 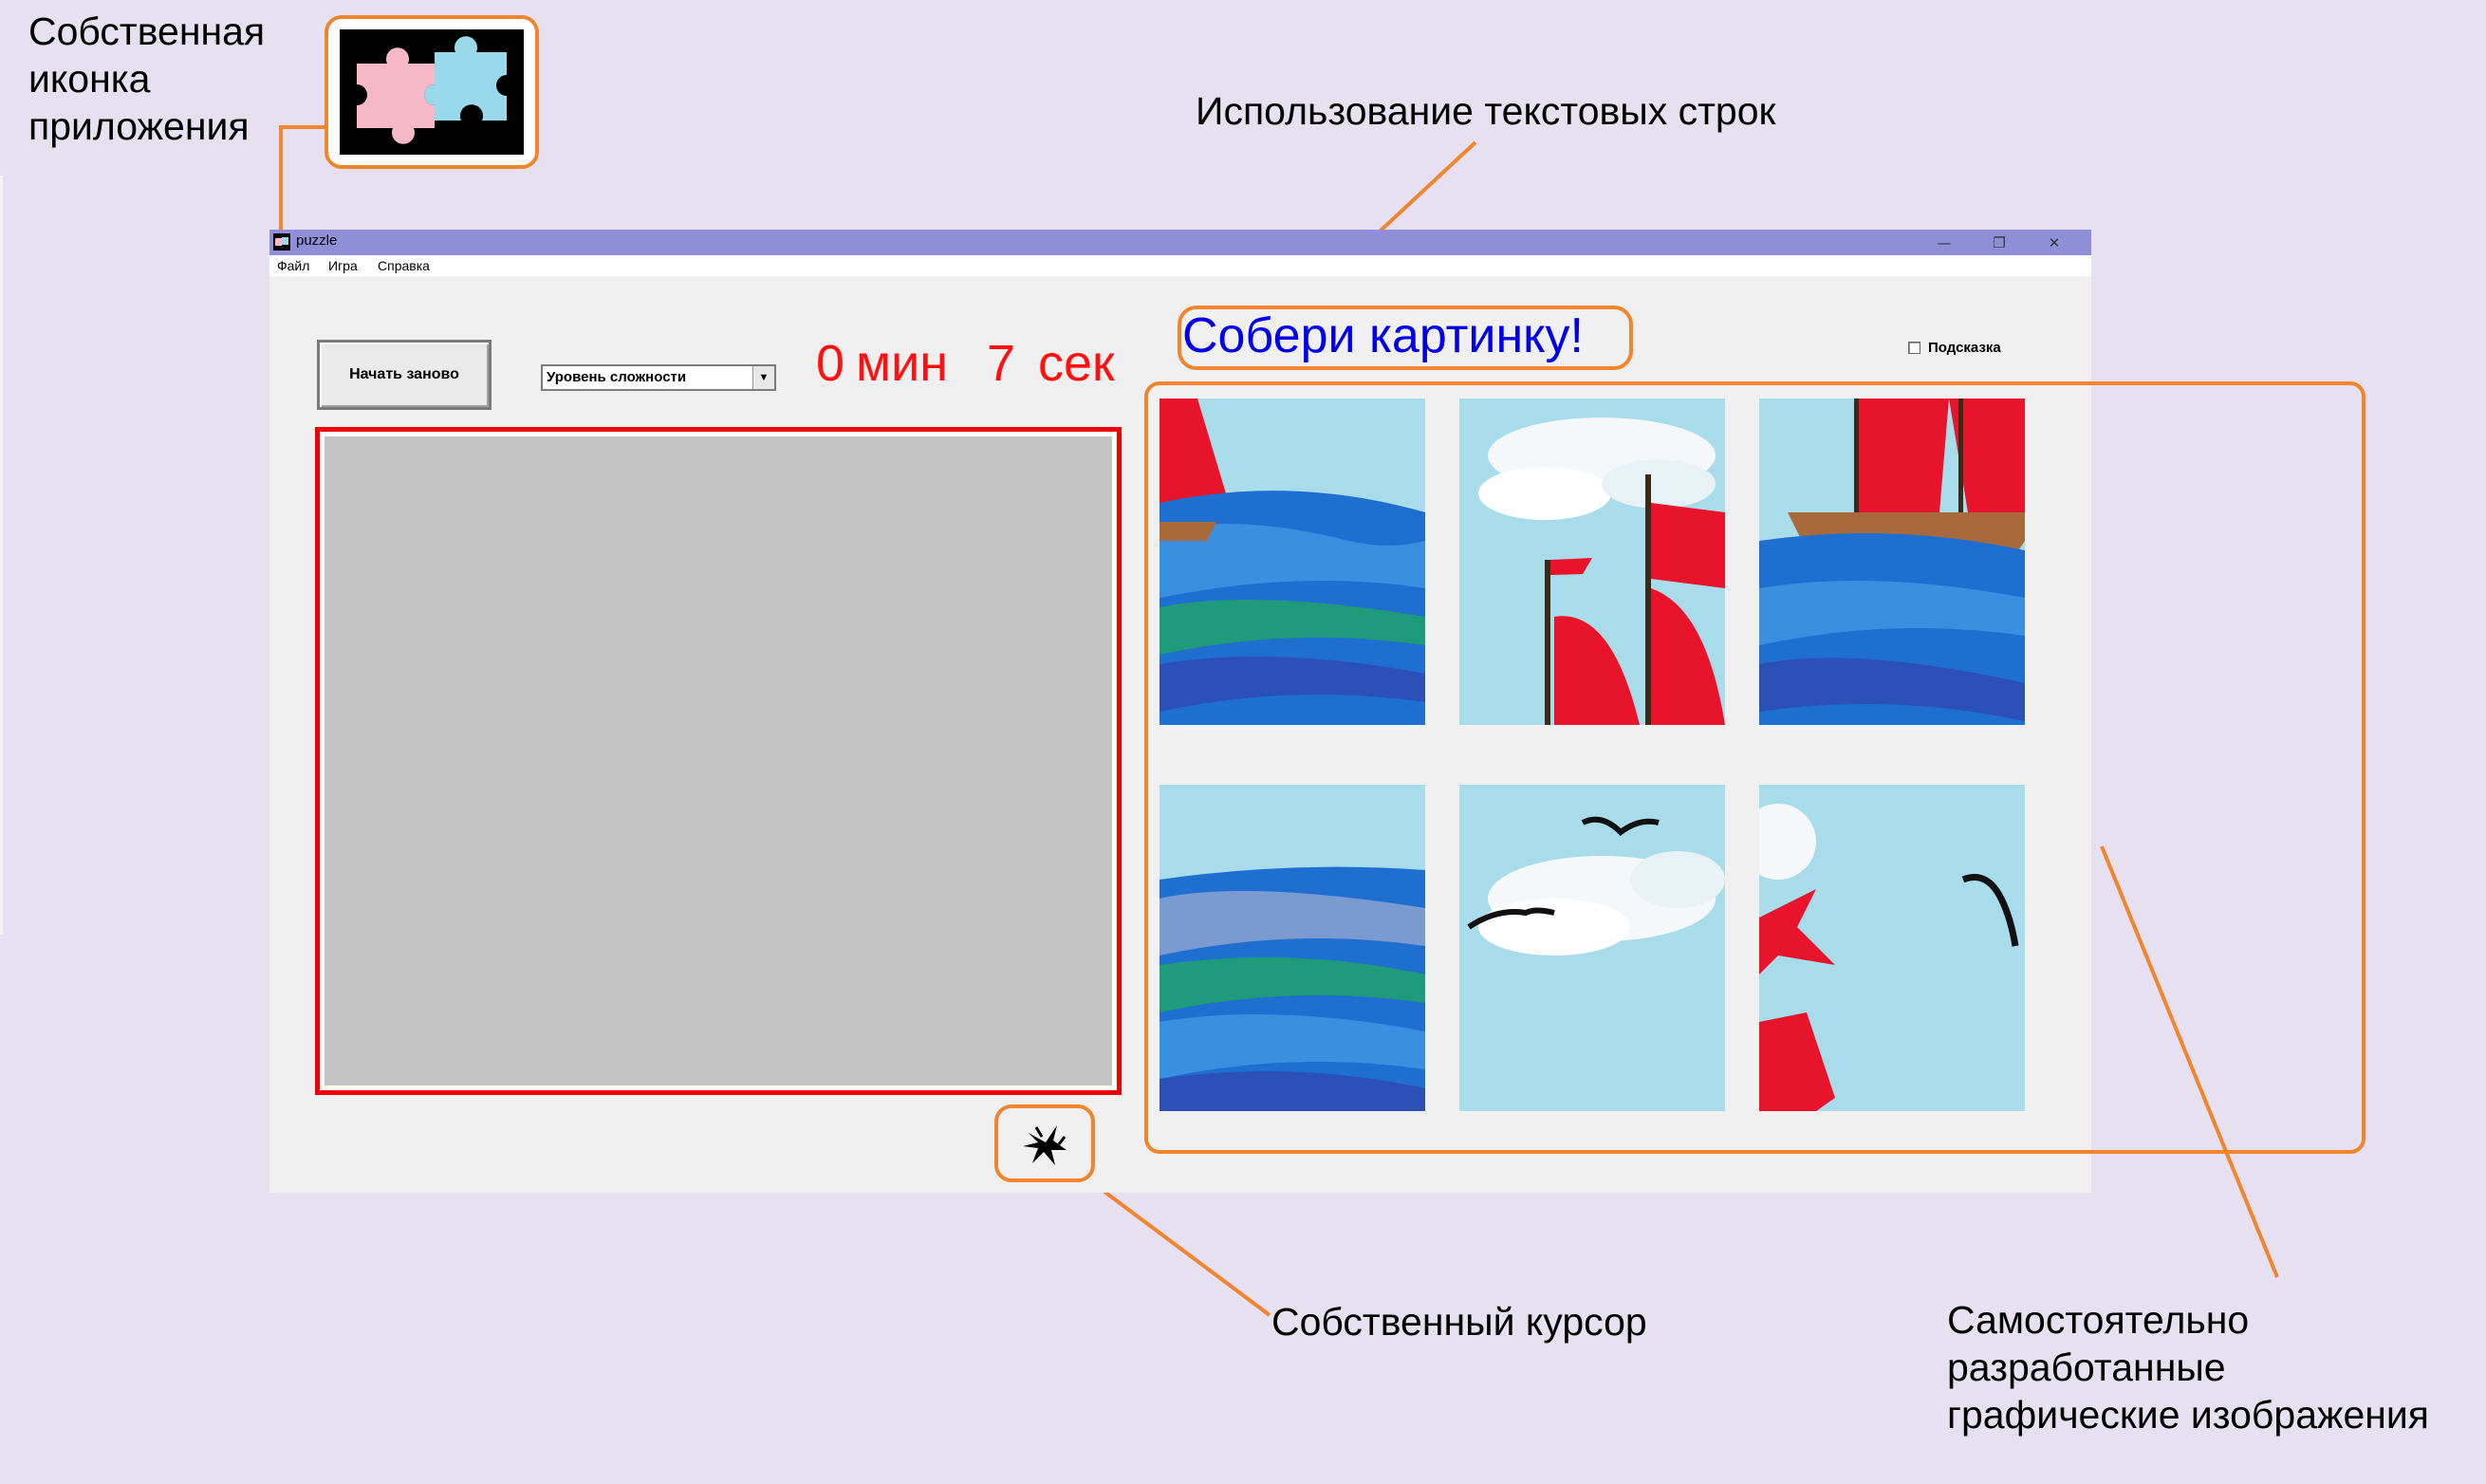 What do you see at coordinates (763, 378) in the screenshot?
I see `chevron-down-icon: ▼` at bounding box center [763, 378].